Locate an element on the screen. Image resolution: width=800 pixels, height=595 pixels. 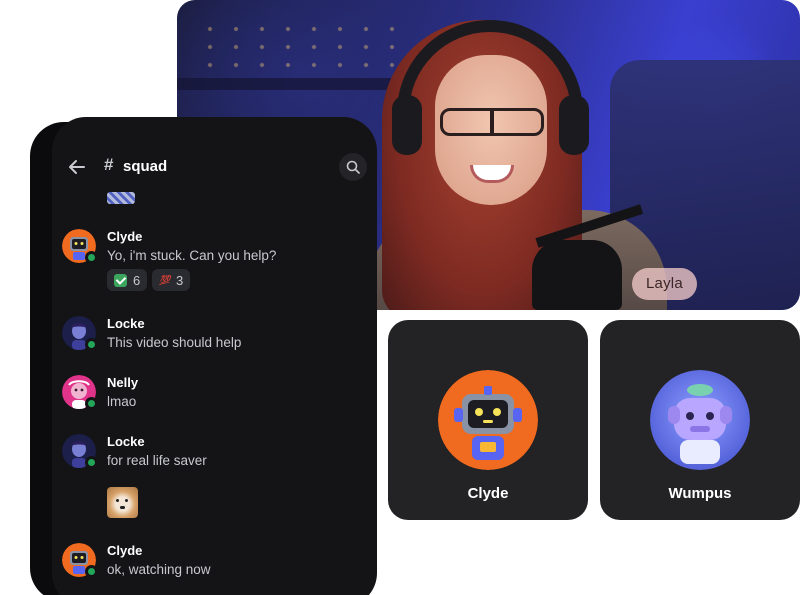
headphone-cup-right is located at coordinates (574, 125).